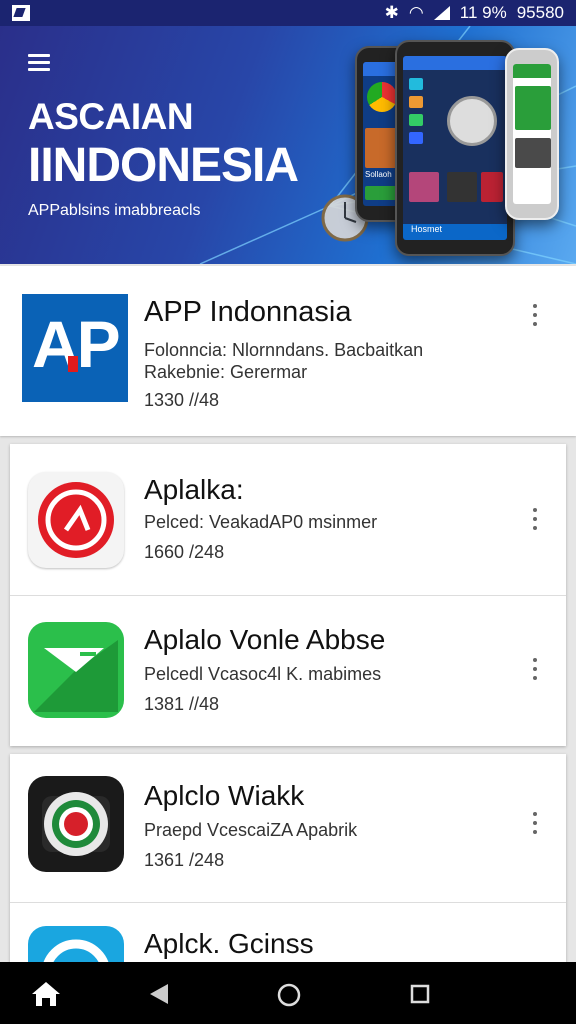  I want to click on bluetooth-icon: ✱, so click(391, 12).